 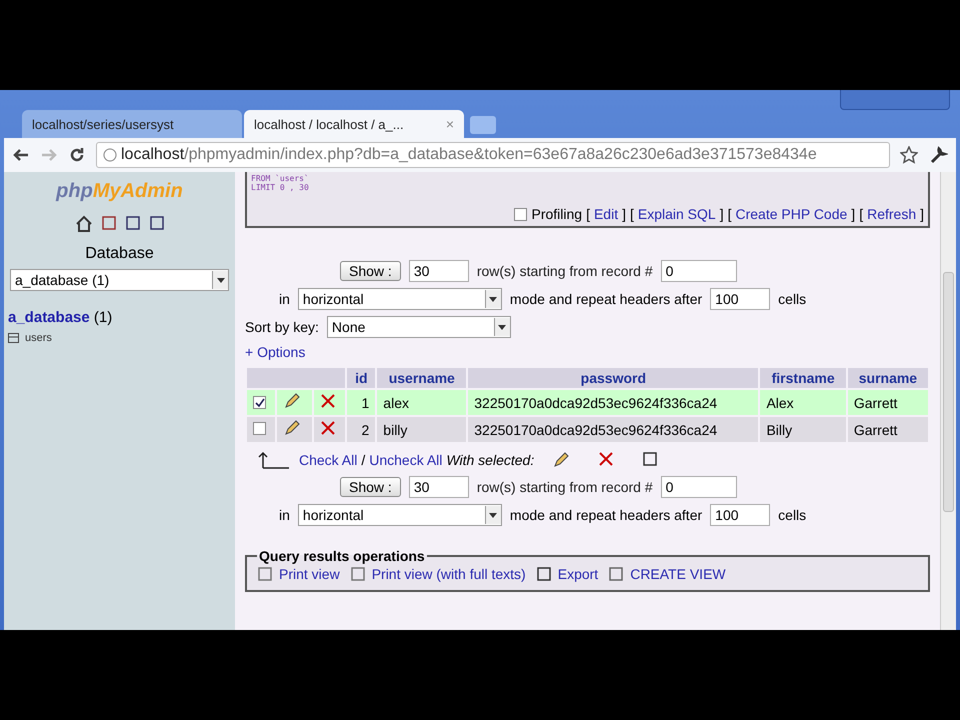 I want to click on sort-label: Sort by key:, so click(x=282, y=327).